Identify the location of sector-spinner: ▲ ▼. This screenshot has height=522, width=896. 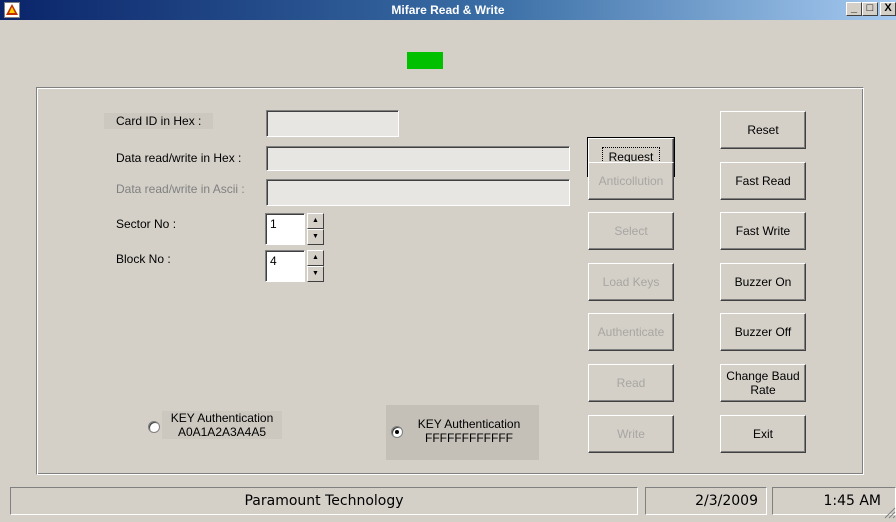
(315, 229).